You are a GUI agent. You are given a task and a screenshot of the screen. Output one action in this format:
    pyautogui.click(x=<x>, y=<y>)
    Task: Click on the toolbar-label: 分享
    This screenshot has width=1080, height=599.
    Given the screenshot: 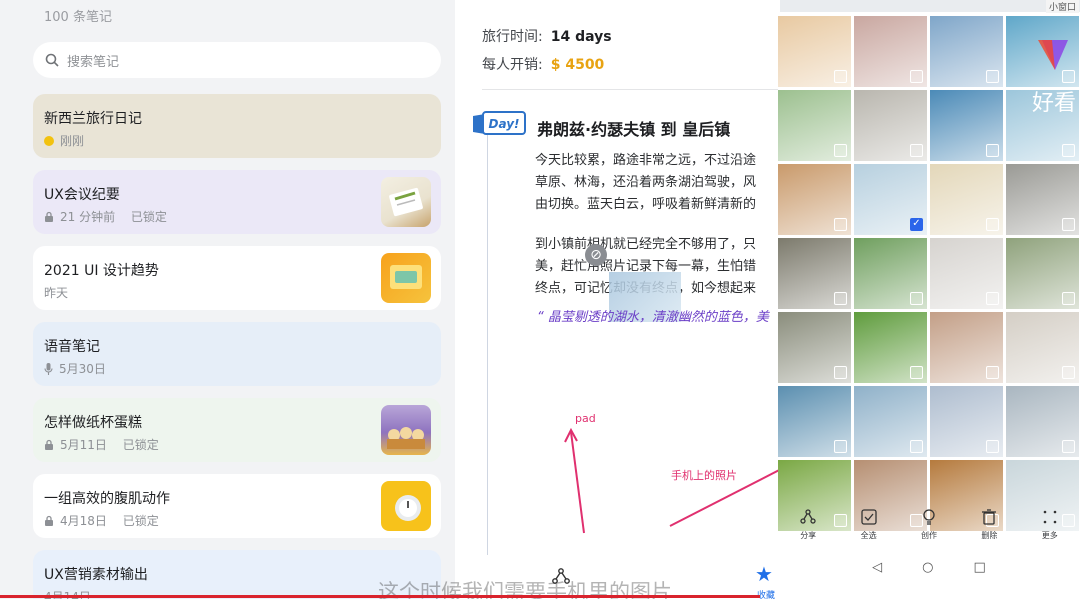 What is the action you would take?
    pyautogui.click(x=808, y=535)
    